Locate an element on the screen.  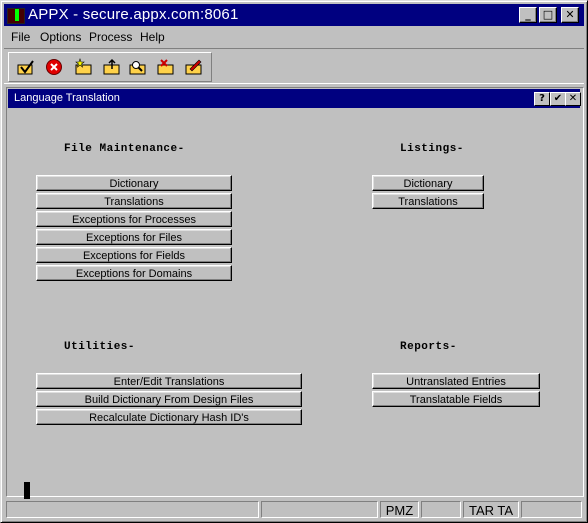
help-button: ? is located at coordinates (542, 99).